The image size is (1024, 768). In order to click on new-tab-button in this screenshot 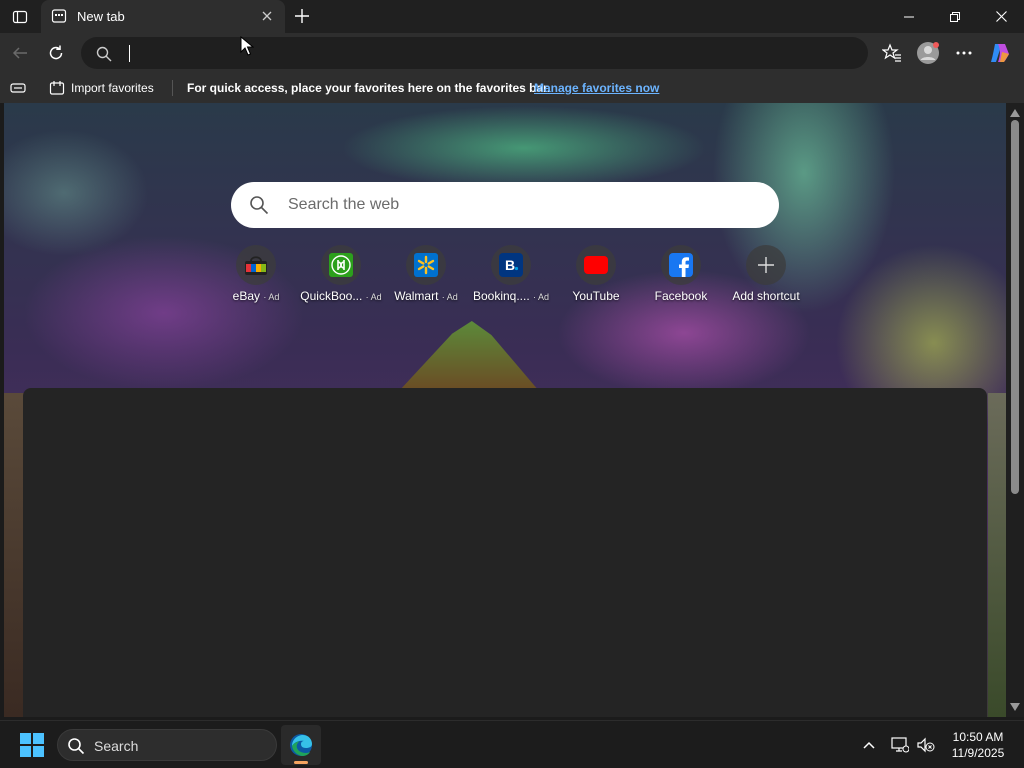, I will do `click(302, 16)`.